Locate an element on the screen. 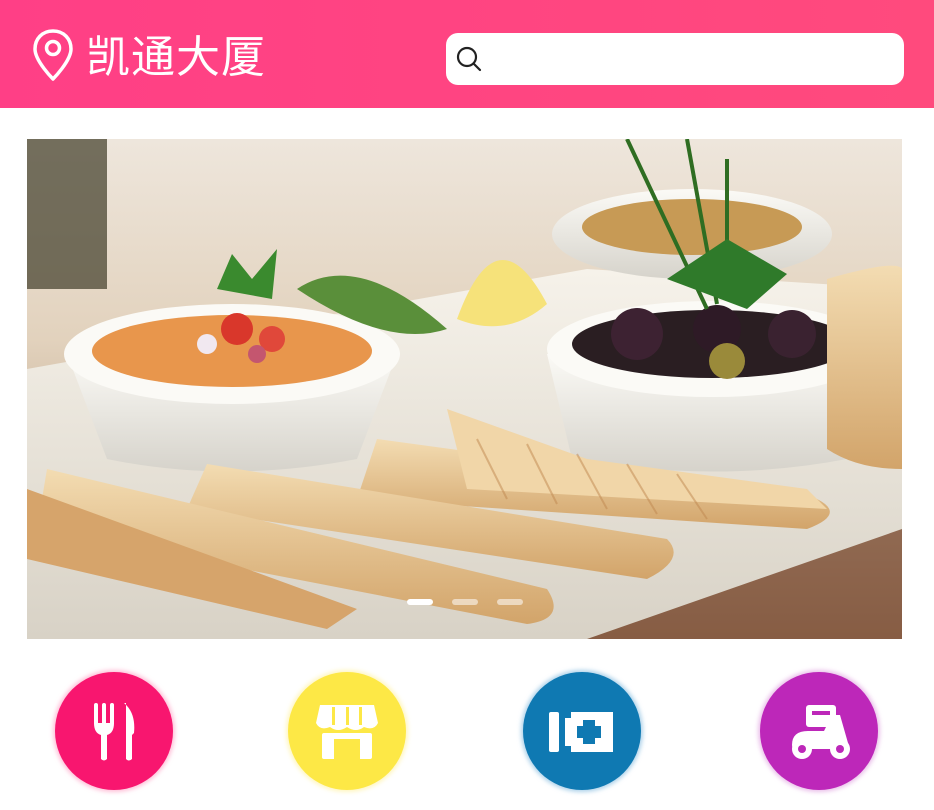 The image size is (934, 810). scooter-icon is located at coordinates (821, 732).